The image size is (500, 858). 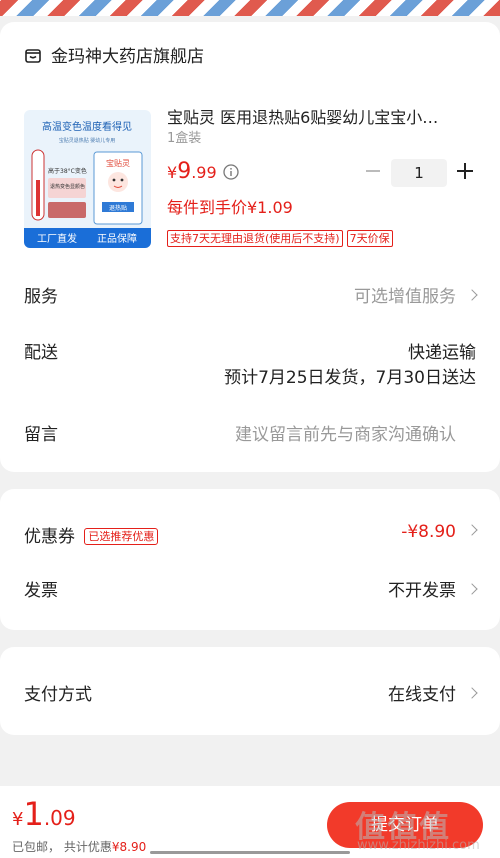 I want to click on thumb-note: 退热变色显颜色, so click(x=67, y=186).